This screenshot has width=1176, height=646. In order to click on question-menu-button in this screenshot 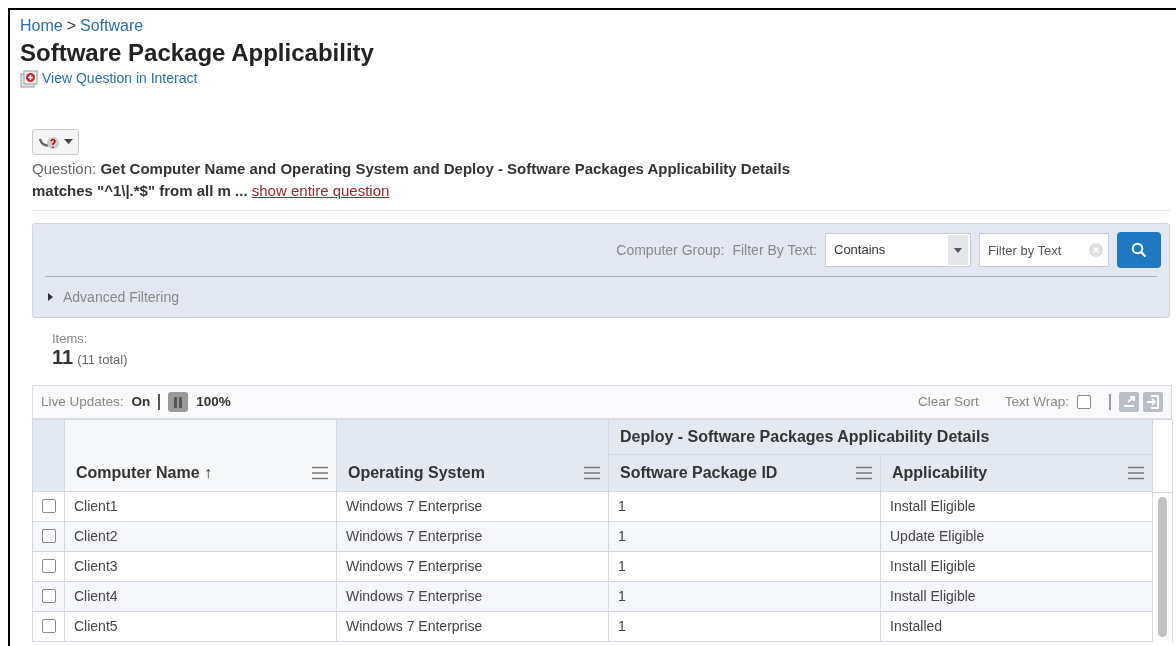, I will do `click(55, 142)`.